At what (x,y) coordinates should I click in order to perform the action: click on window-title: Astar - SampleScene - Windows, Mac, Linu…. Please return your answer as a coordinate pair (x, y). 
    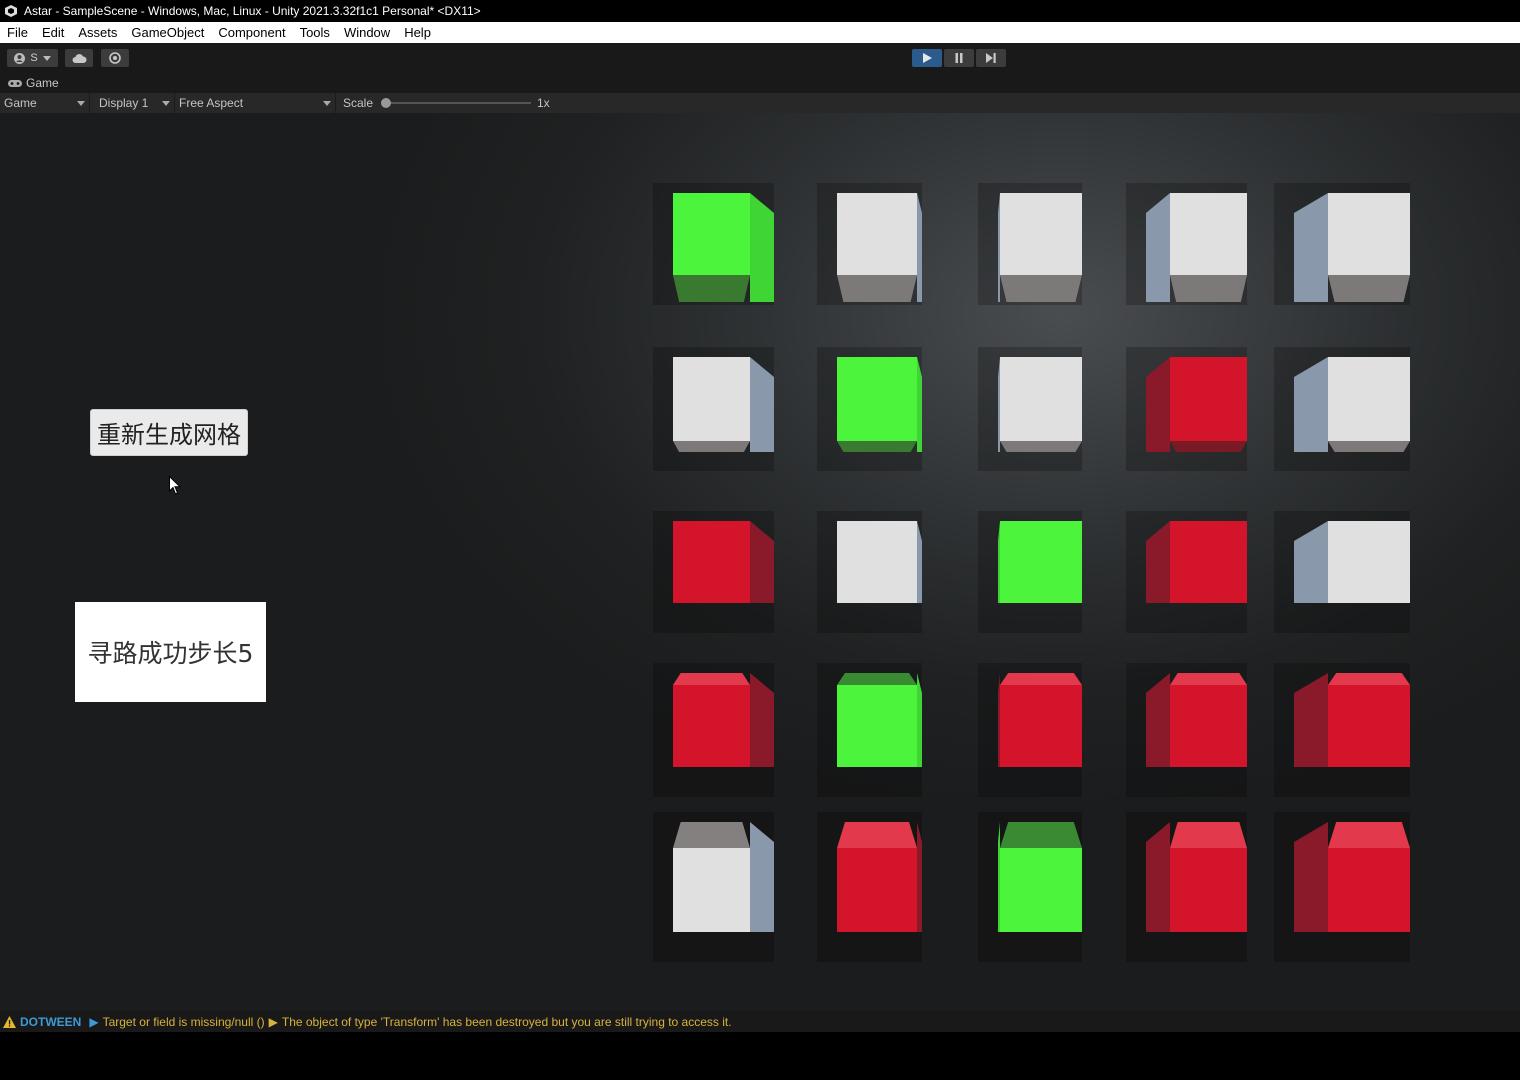
    Looking at the image, I should click on (252, 11).